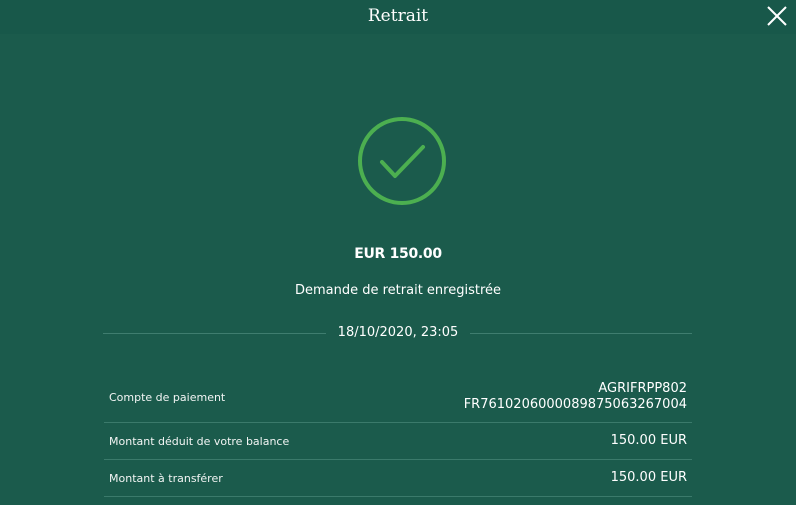  I want to click on close-icon-svg, so click(777, 16).